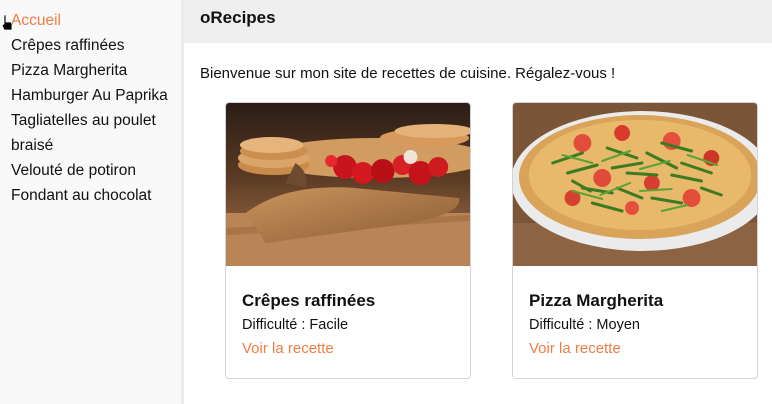  What do you see at coordinates (348, 184) in the screenshot?
I see `crepes-photo` at bounding box center [348, 184].